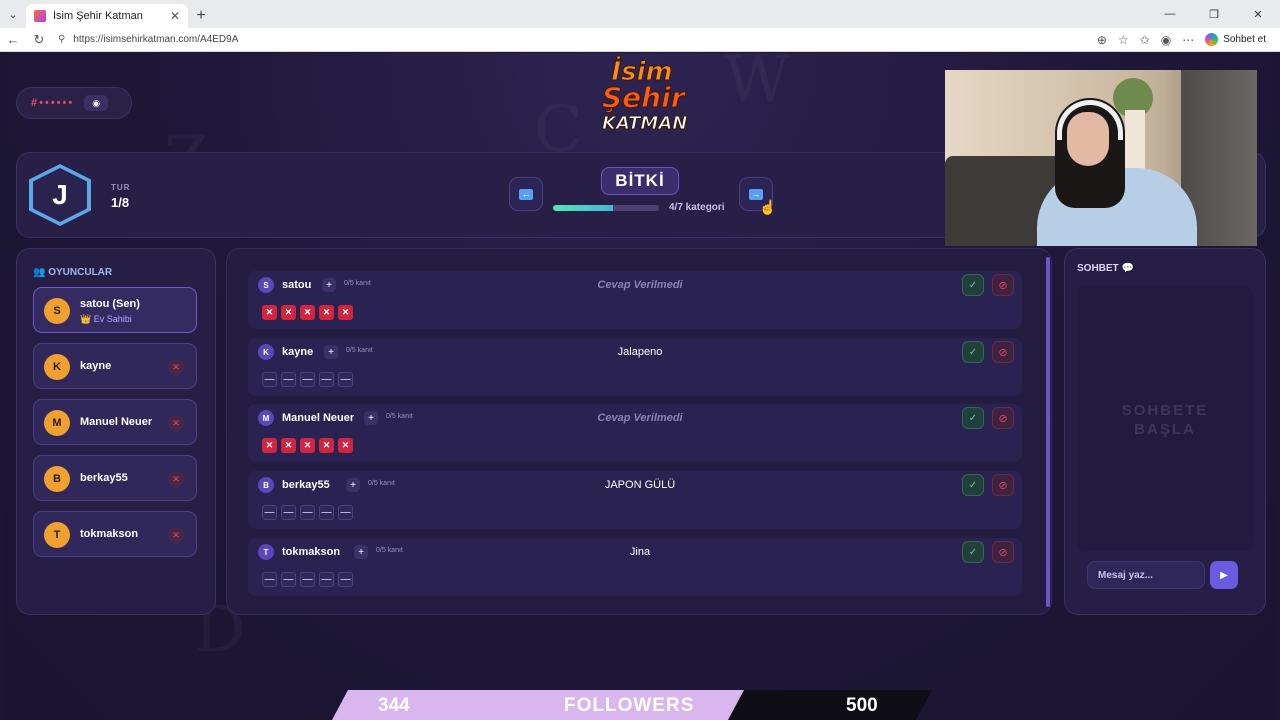  Describe the element at coordinates (756, 194) in the screenshot. I see `arrow-right-icon: →` at that location.